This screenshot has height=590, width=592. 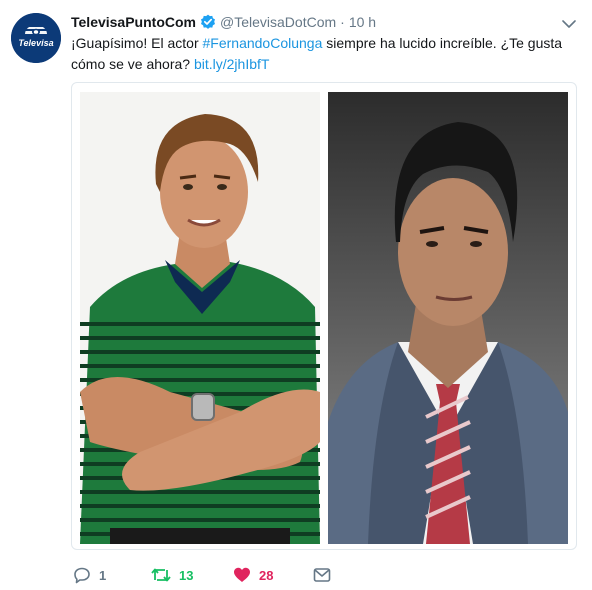 What do you see at coordinates (186, 575) in the screenshot?
I see `retweet-count: 13` at bounding box center [186, 575].